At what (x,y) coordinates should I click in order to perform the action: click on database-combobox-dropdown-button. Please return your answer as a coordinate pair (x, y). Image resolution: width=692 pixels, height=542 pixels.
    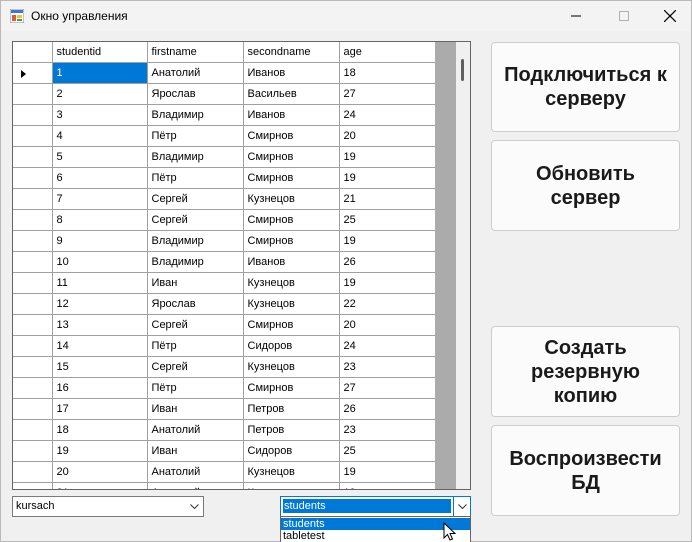
    Looking at the image, I should click on (194, 506).